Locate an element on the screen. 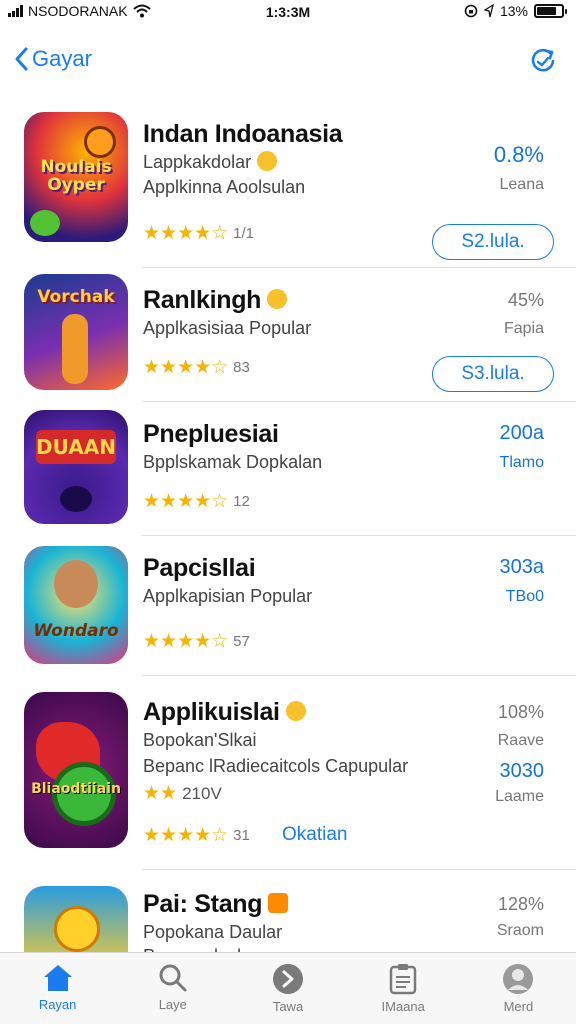  small-rating: ★★ 210V is located at coordinates (182, 793).